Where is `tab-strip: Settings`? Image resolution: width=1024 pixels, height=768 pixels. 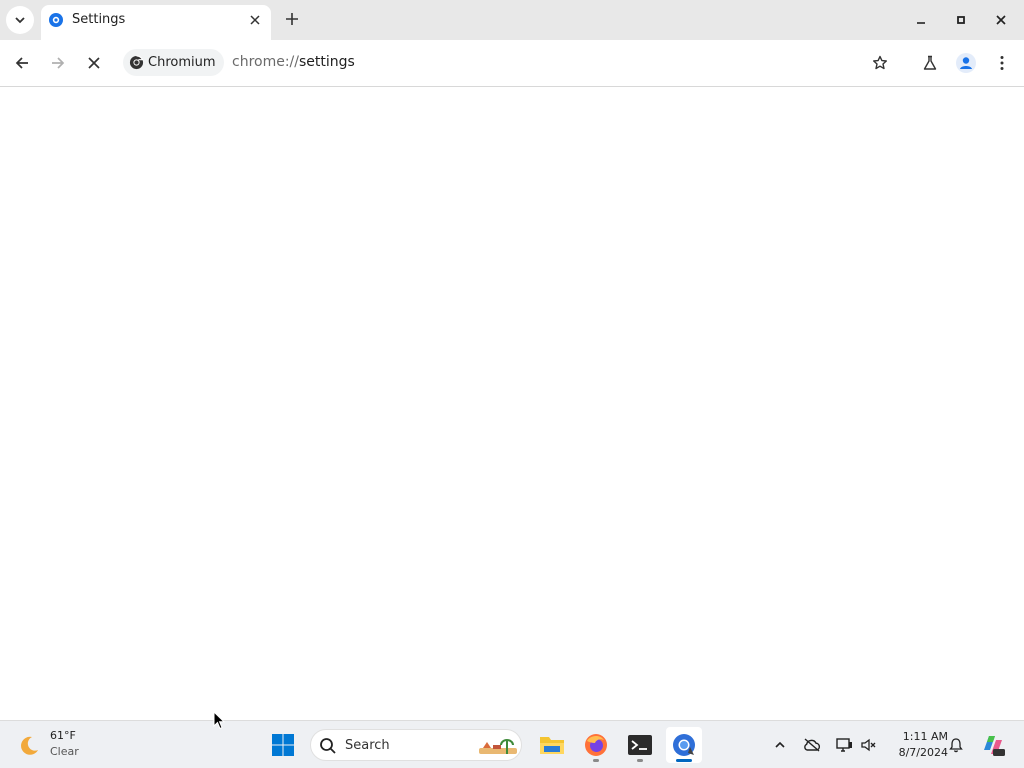 tab-strip: Settings is located at coordinates (512, 20).